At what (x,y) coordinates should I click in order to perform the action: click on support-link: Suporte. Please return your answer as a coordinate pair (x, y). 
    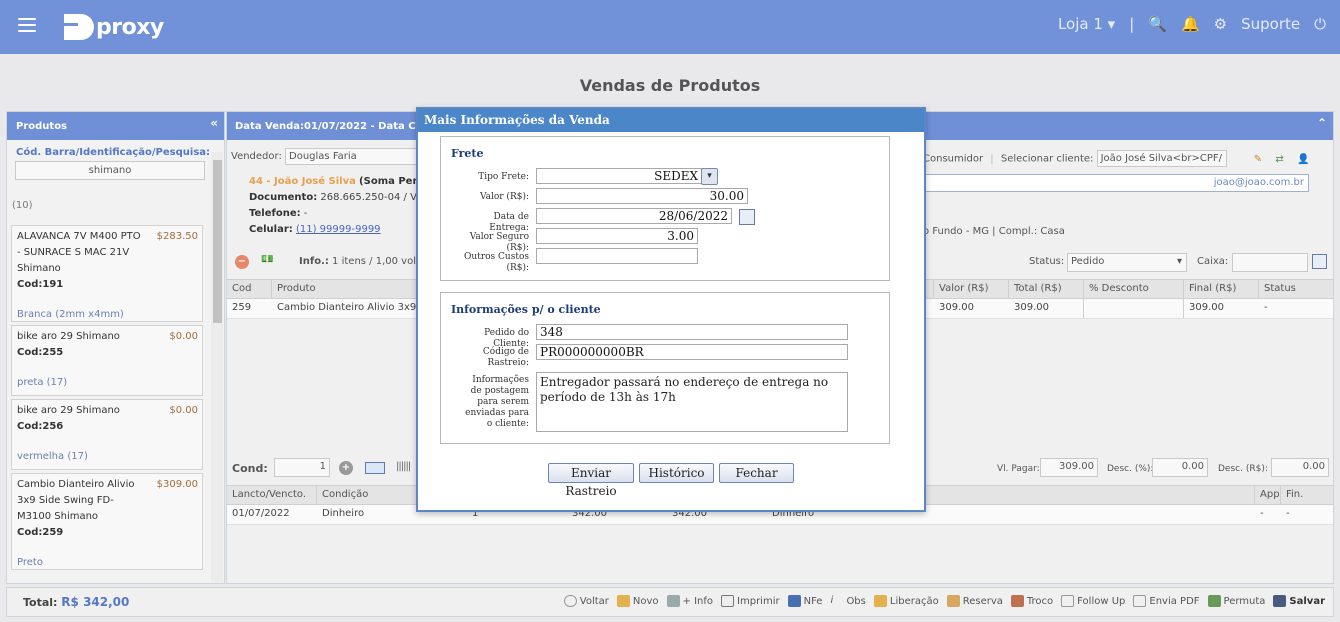
    Looking at the image, I should click on (1270, 24).